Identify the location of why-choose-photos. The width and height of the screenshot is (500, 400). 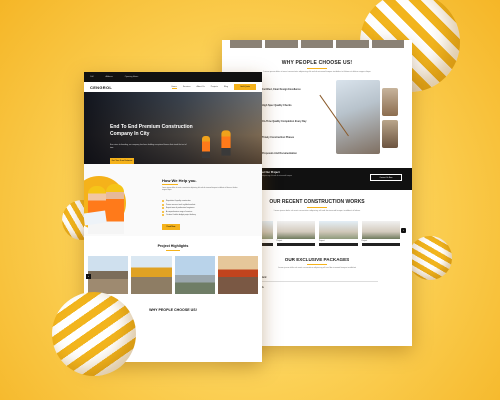
(361, 122).